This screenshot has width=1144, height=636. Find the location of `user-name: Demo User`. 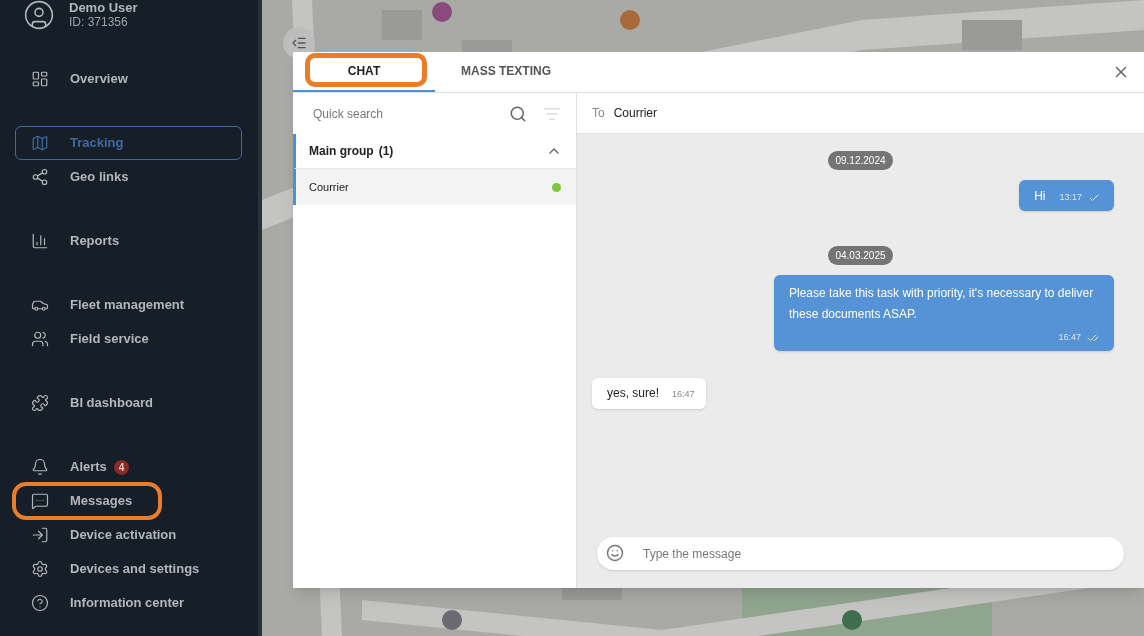

user-name: Demo User is located at coordinates (103, 7).